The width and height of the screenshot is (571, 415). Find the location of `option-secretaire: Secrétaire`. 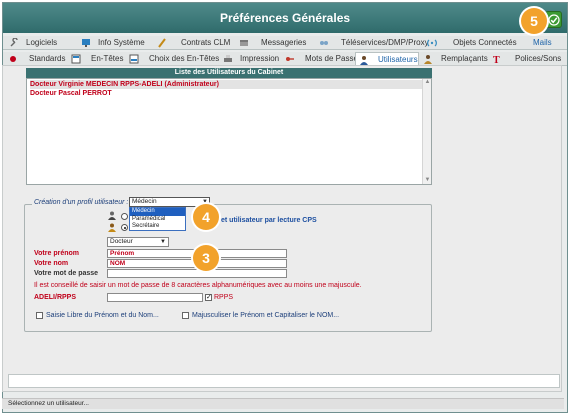

option-secretaire: Secrétaire is located at coordinates (157, 227).